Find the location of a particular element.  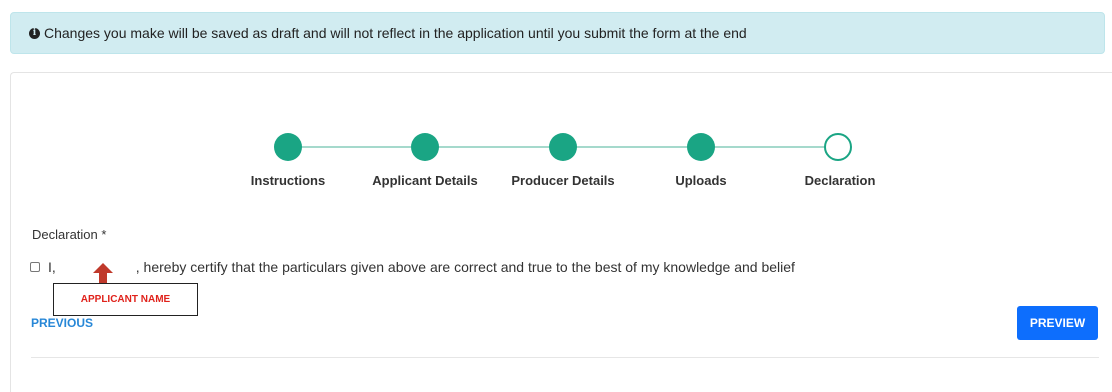

step-instructions-indicator is located at coordinates (288, 147).